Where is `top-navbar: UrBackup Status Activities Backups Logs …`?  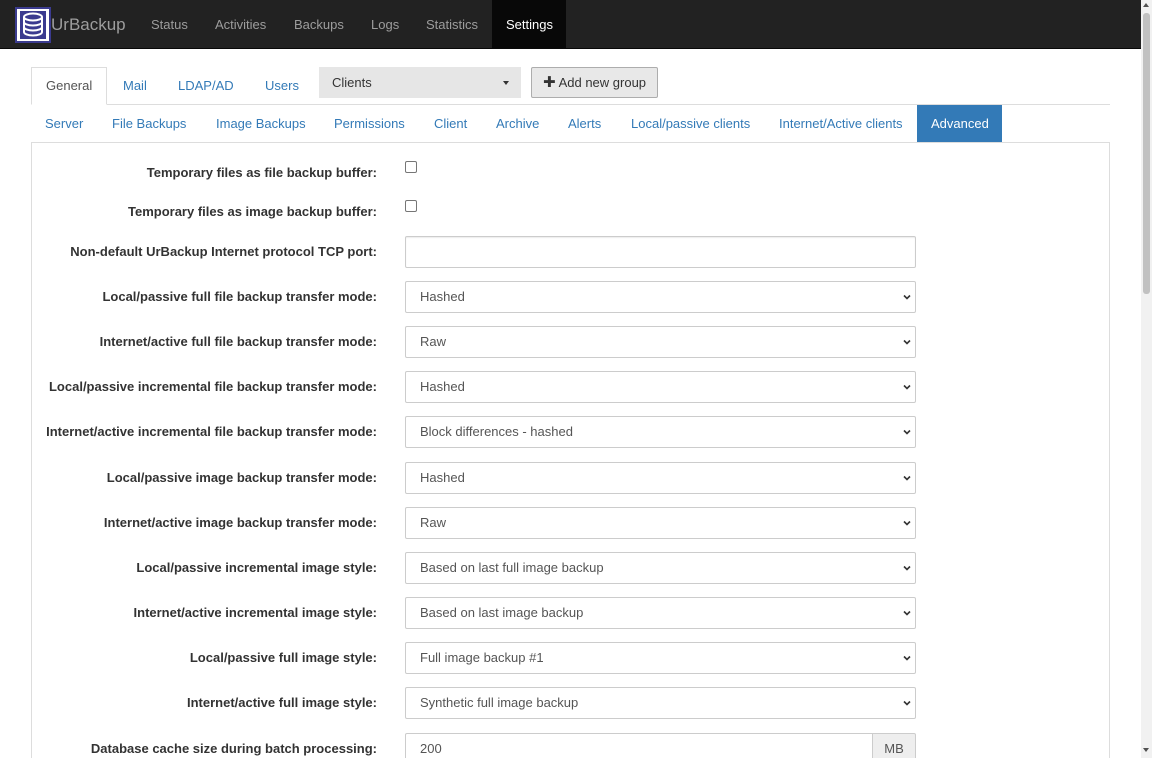 top-navbar: UrBackup Status Activities Backups Logs … is located at coordinates (570, 24).